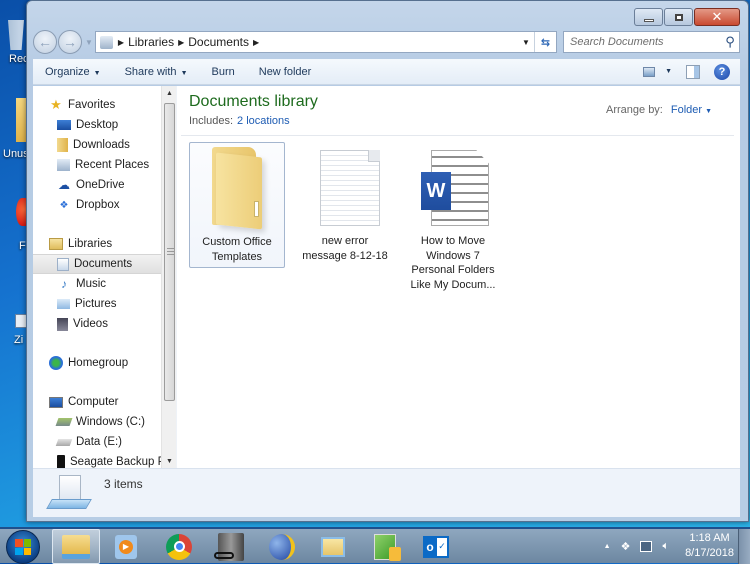 Image resolution: width=750 pixels, height=564 pixels. I want to click on dropbox-tray-icon: ❖, so click(626, 546).